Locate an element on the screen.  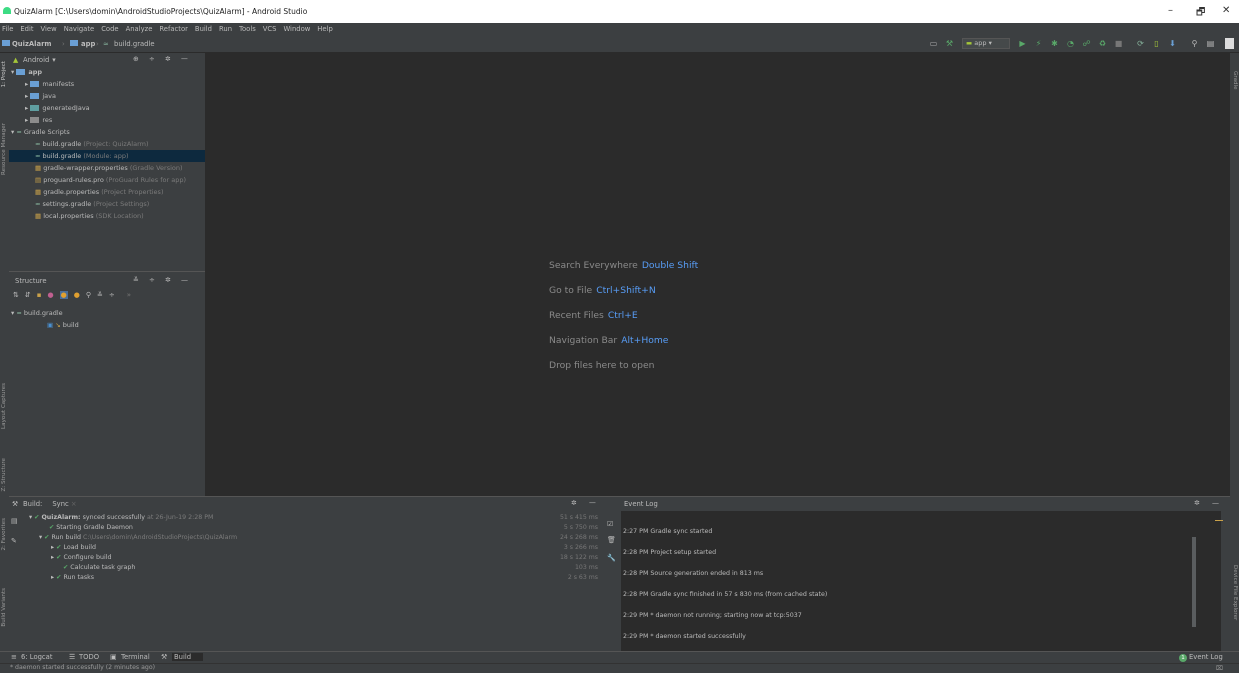
close-button: ✕ is located at coordinates (1226, 10).